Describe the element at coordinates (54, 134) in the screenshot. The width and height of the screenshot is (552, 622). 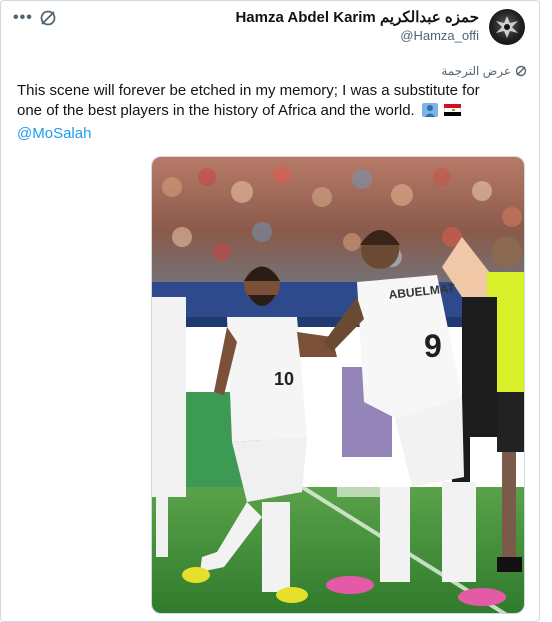
I see `mention-link: @MoSalah` at that location.